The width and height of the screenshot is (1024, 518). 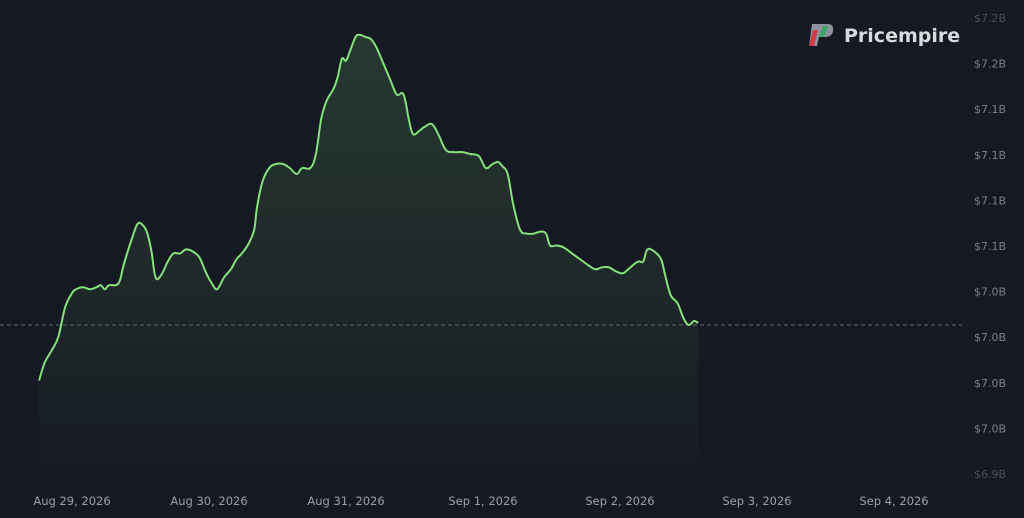 I want to click on x-tick-label: Sep 3, 2026, so click(x=756, y=501).